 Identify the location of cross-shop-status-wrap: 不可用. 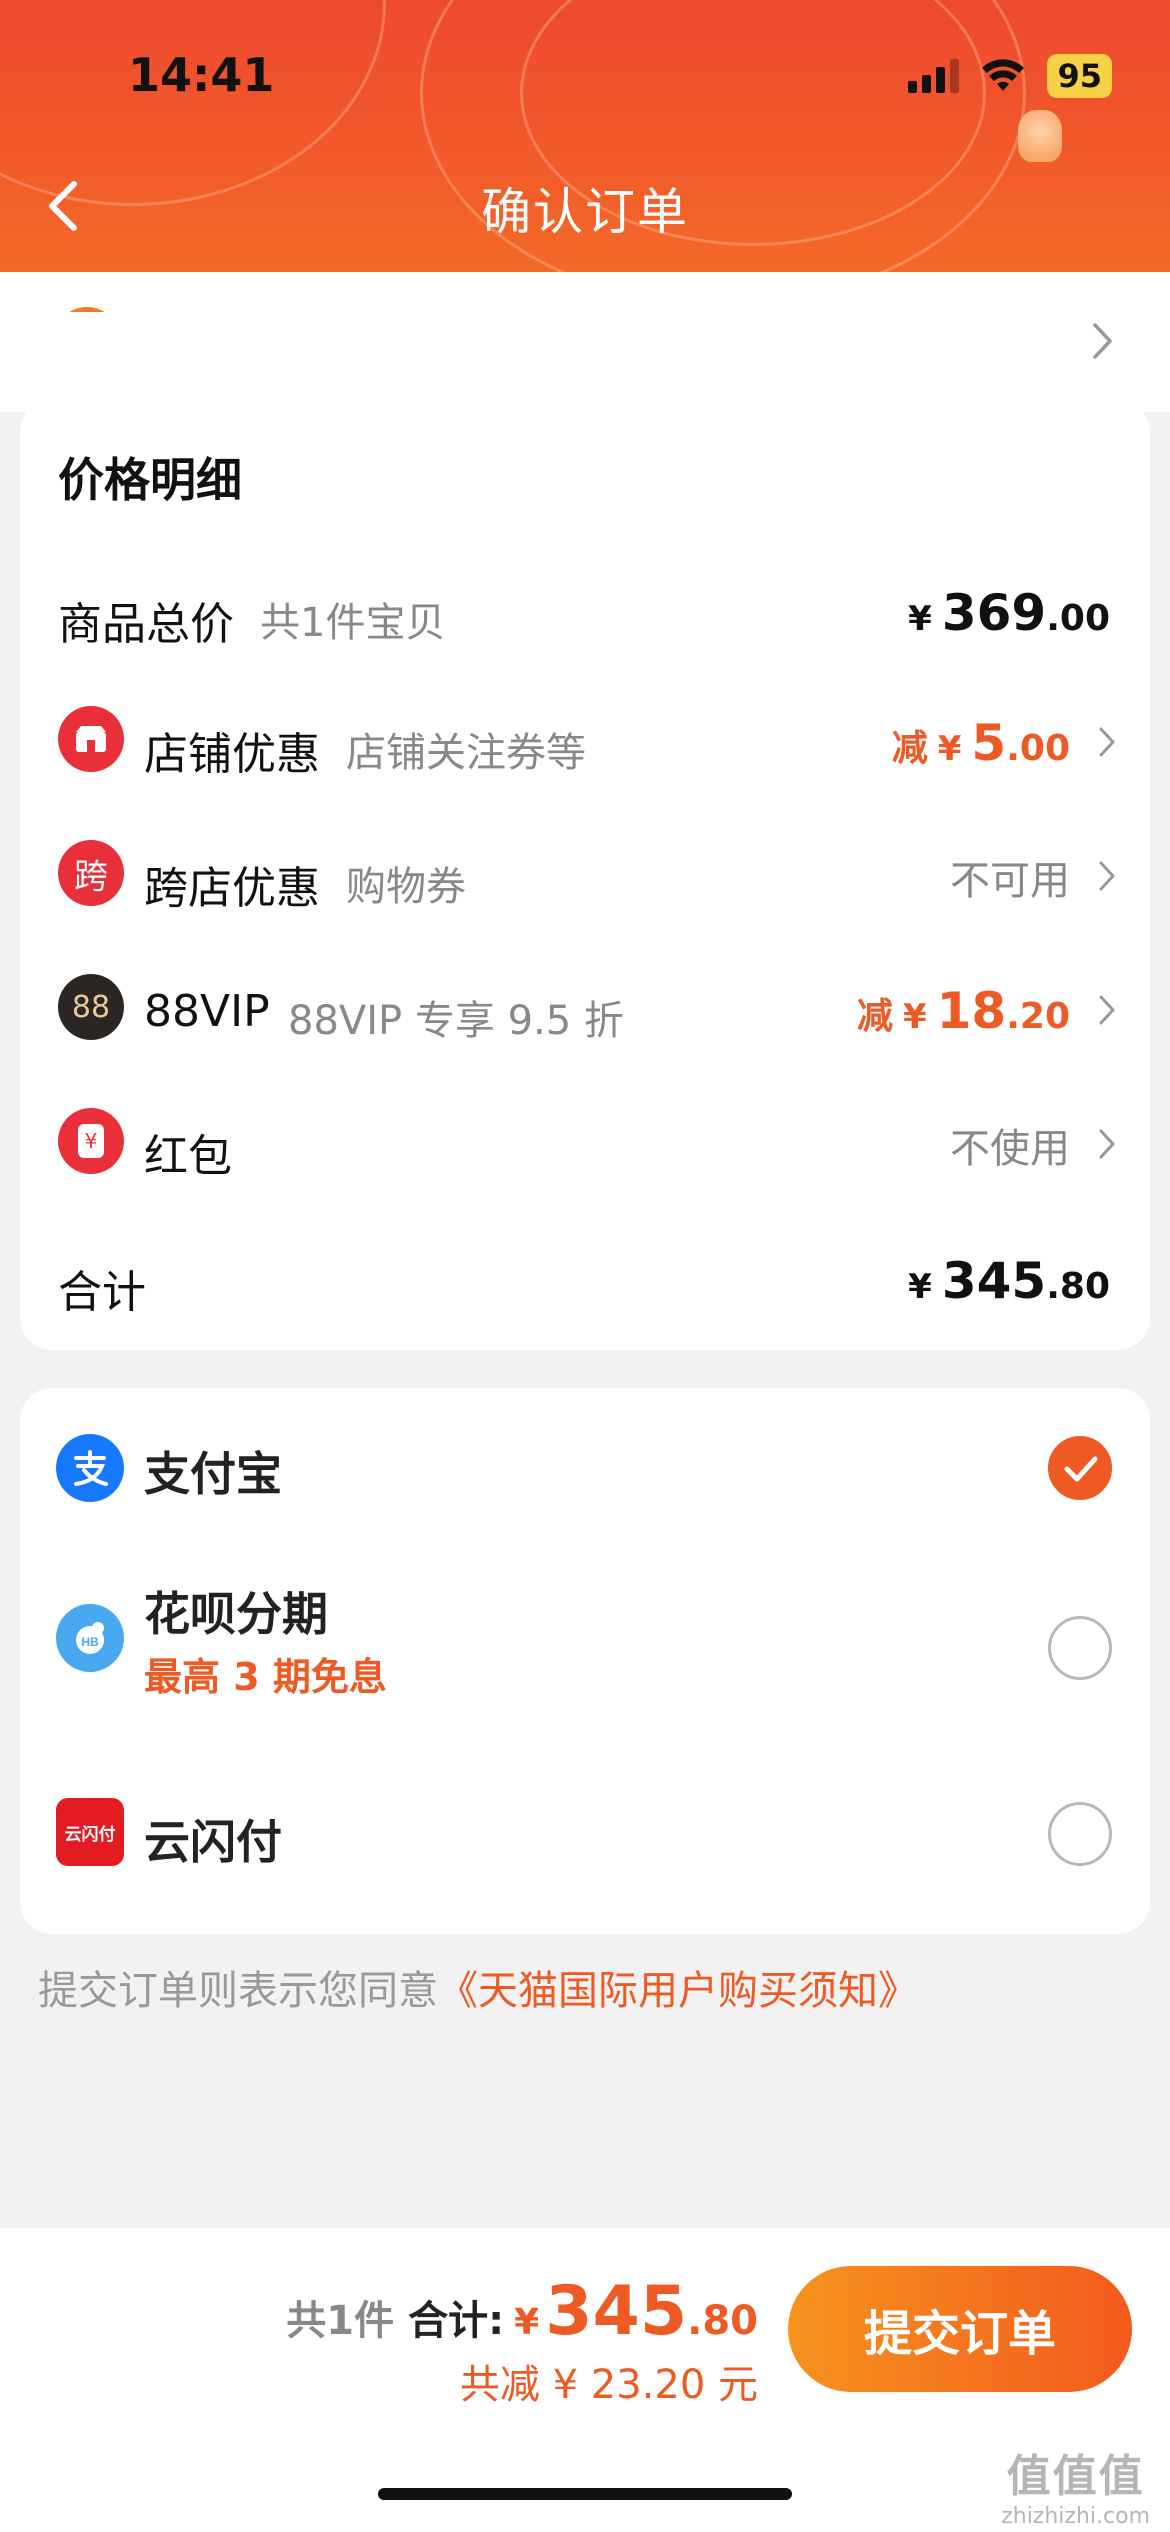
(1010, 877).